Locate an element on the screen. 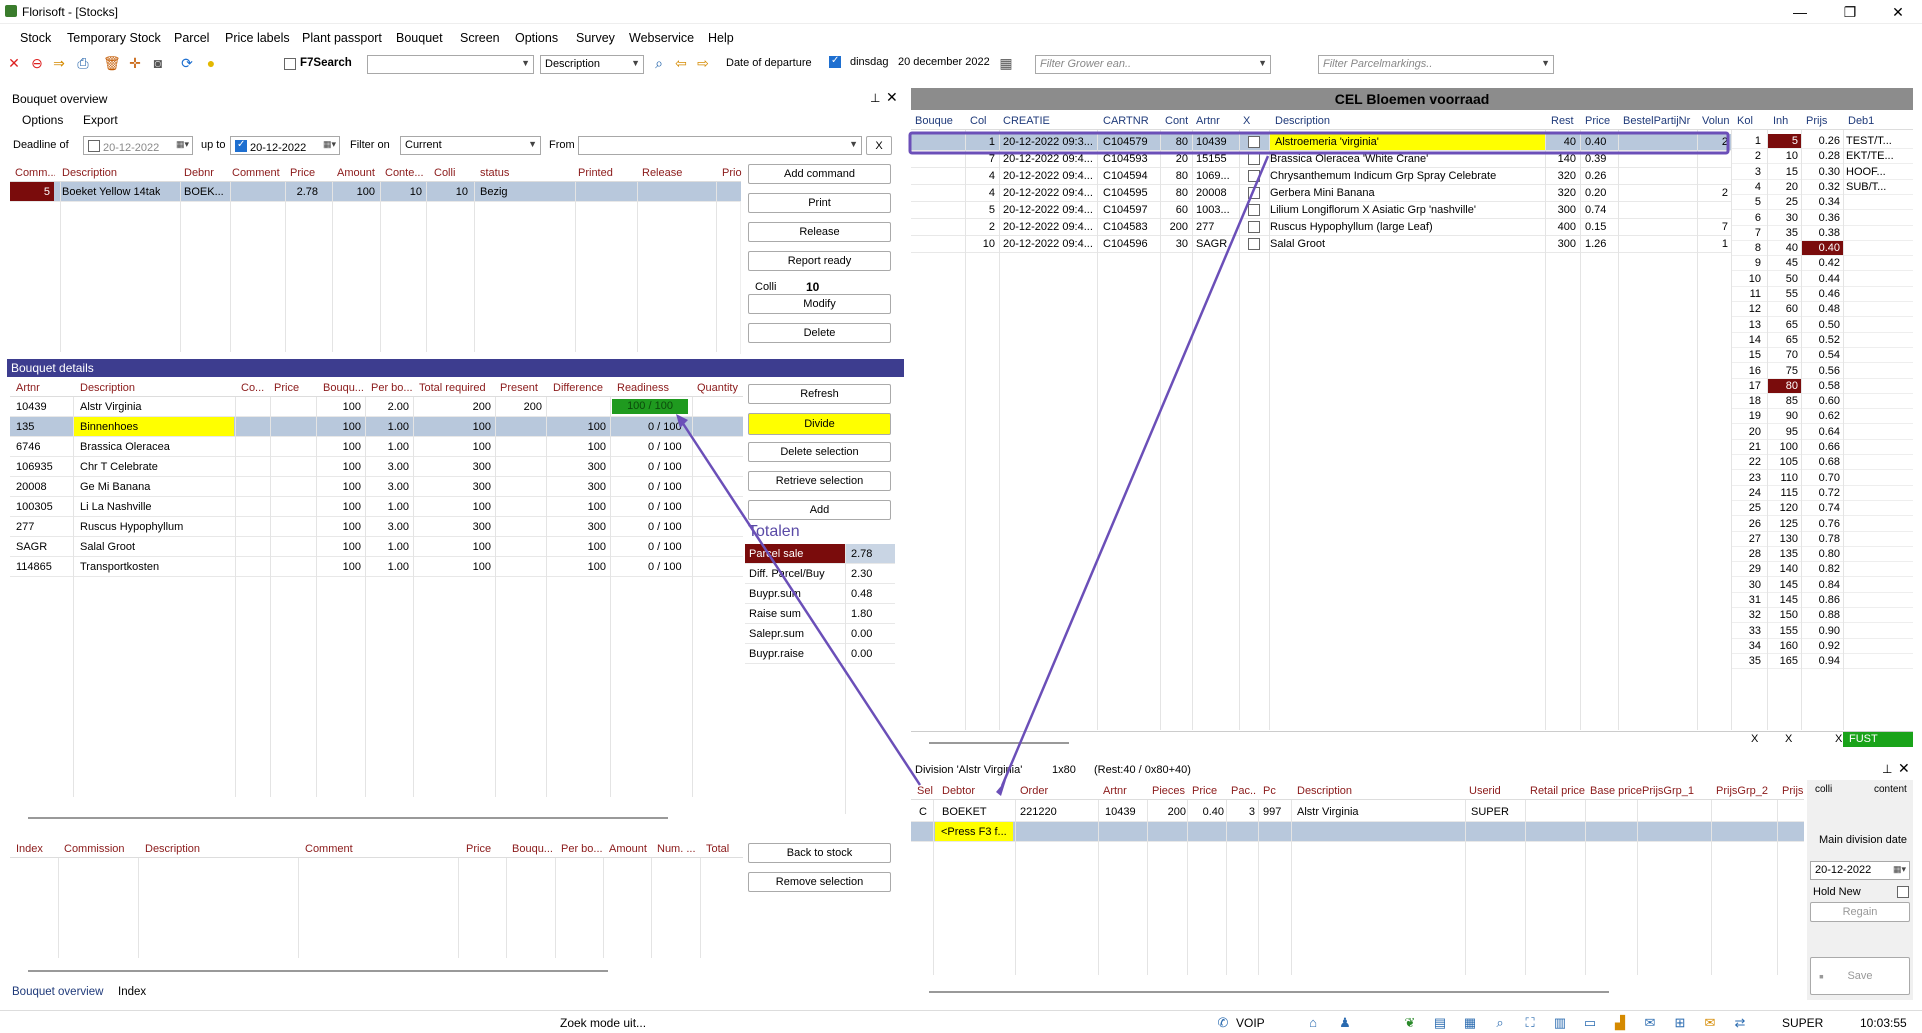 The width and height of the screenshot is (1922, 1033). network-status-icon: ⇄ is located at coordinates (1740, 1023).